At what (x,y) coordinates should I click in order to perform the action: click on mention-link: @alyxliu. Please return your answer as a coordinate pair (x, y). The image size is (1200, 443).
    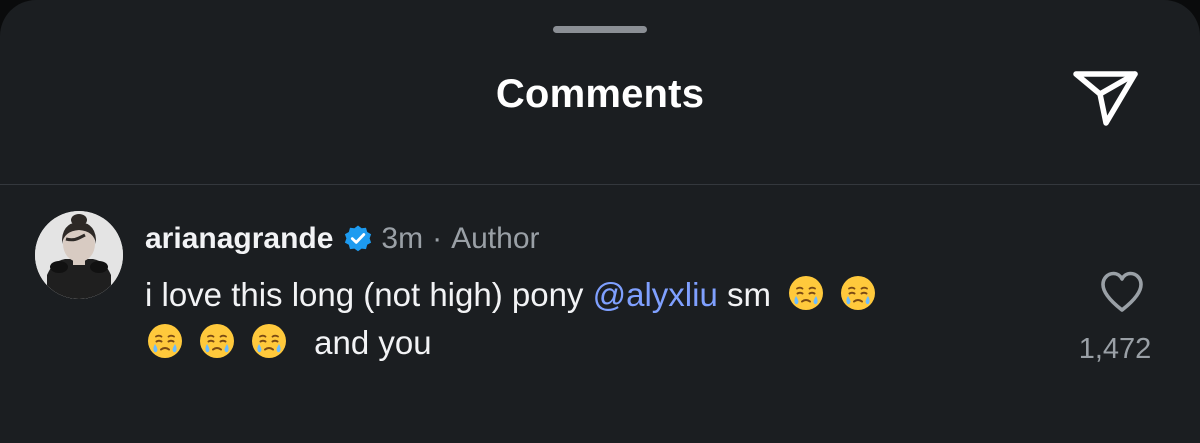
    Looking at the image, I should click on (655, 294).